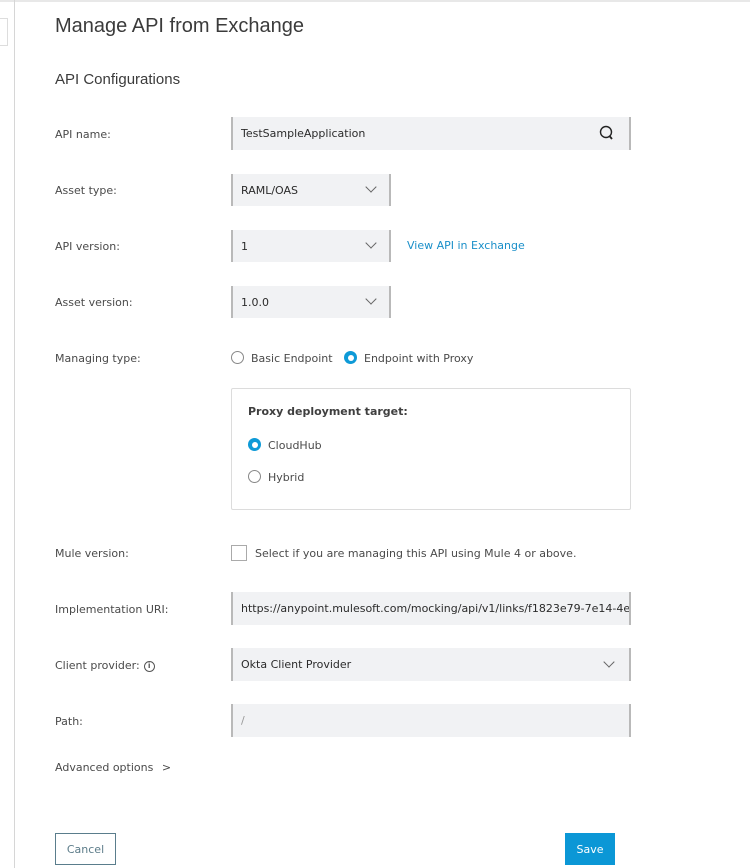 Image resolution: width=750 pixels, height=868 pixels. I want to click on asset-version-label: Asset version:, so click(94, 302).